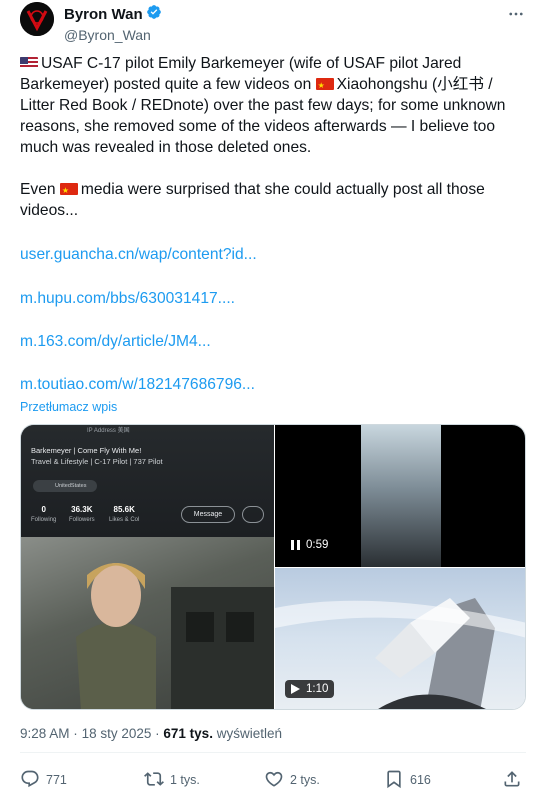  Describe the element at coordinates (310, 545) in the screenshot. I see `video-duration-badge: 0:59` at that location.